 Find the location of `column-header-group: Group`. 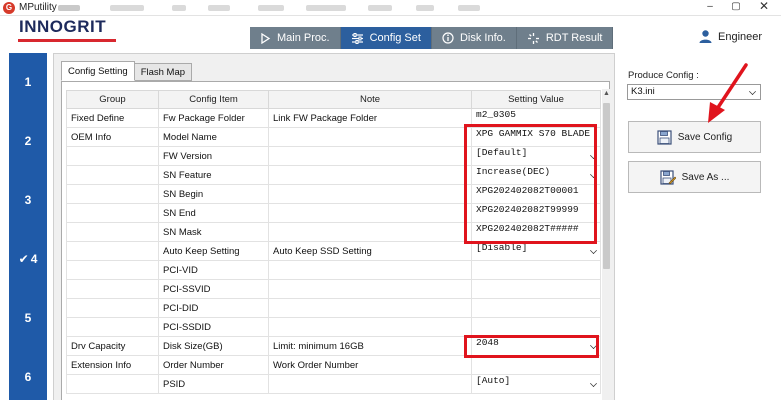

column-header-group: Group is located at coordinates (112, 99).